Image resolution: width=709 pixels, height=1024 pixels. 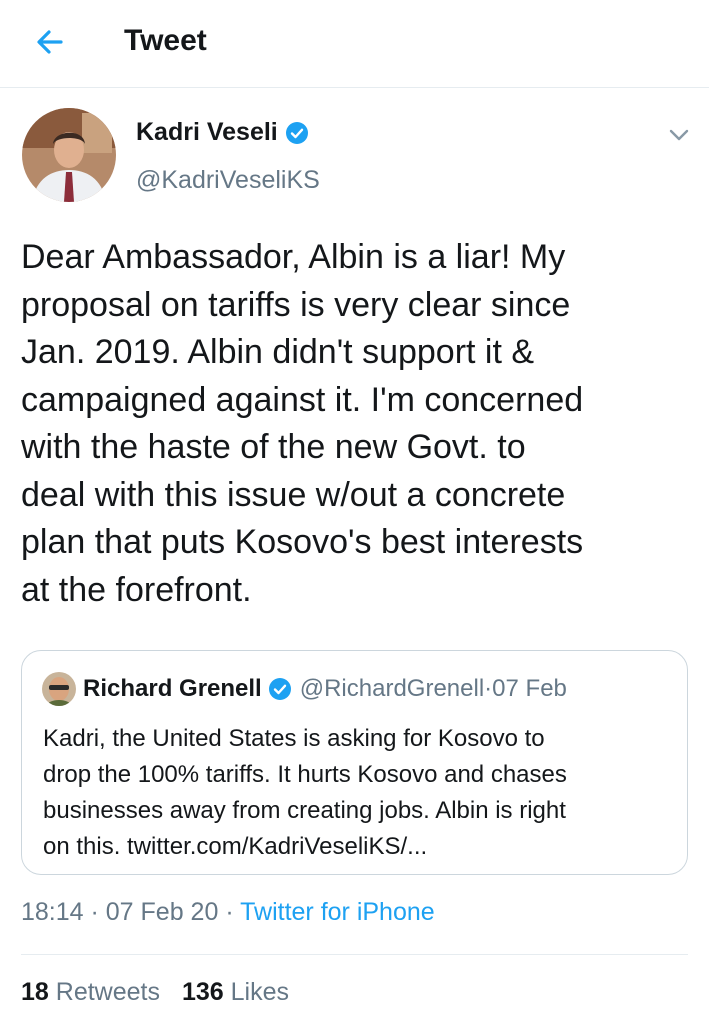 What do you see at coordinates (293, 494) in the screenshot?
I see `tweet-line: deal with this issue w/out a concrete` at bounding box center [293, 494].